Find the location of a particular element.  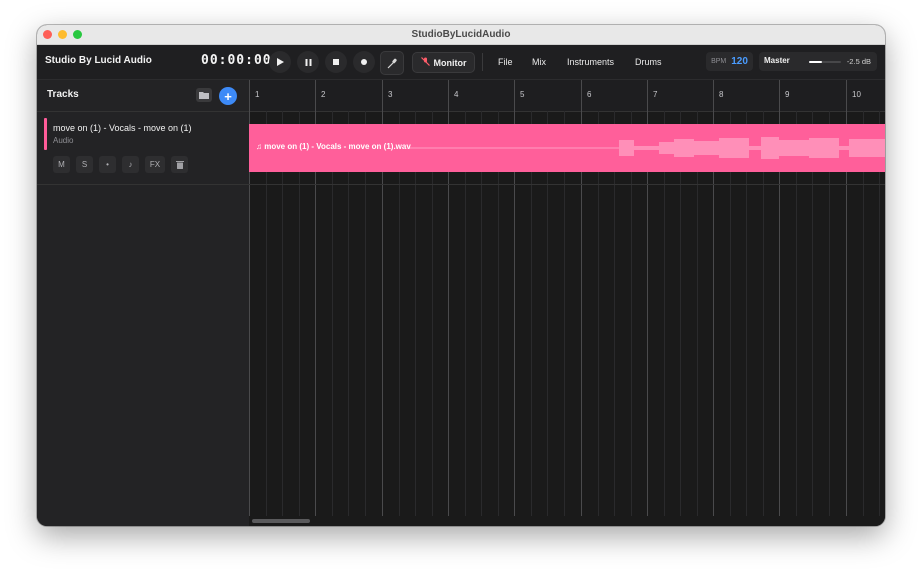

clip-label: ♫ move on (1) - Vocals - move on (1).wav is located at coordinates (333, 146).